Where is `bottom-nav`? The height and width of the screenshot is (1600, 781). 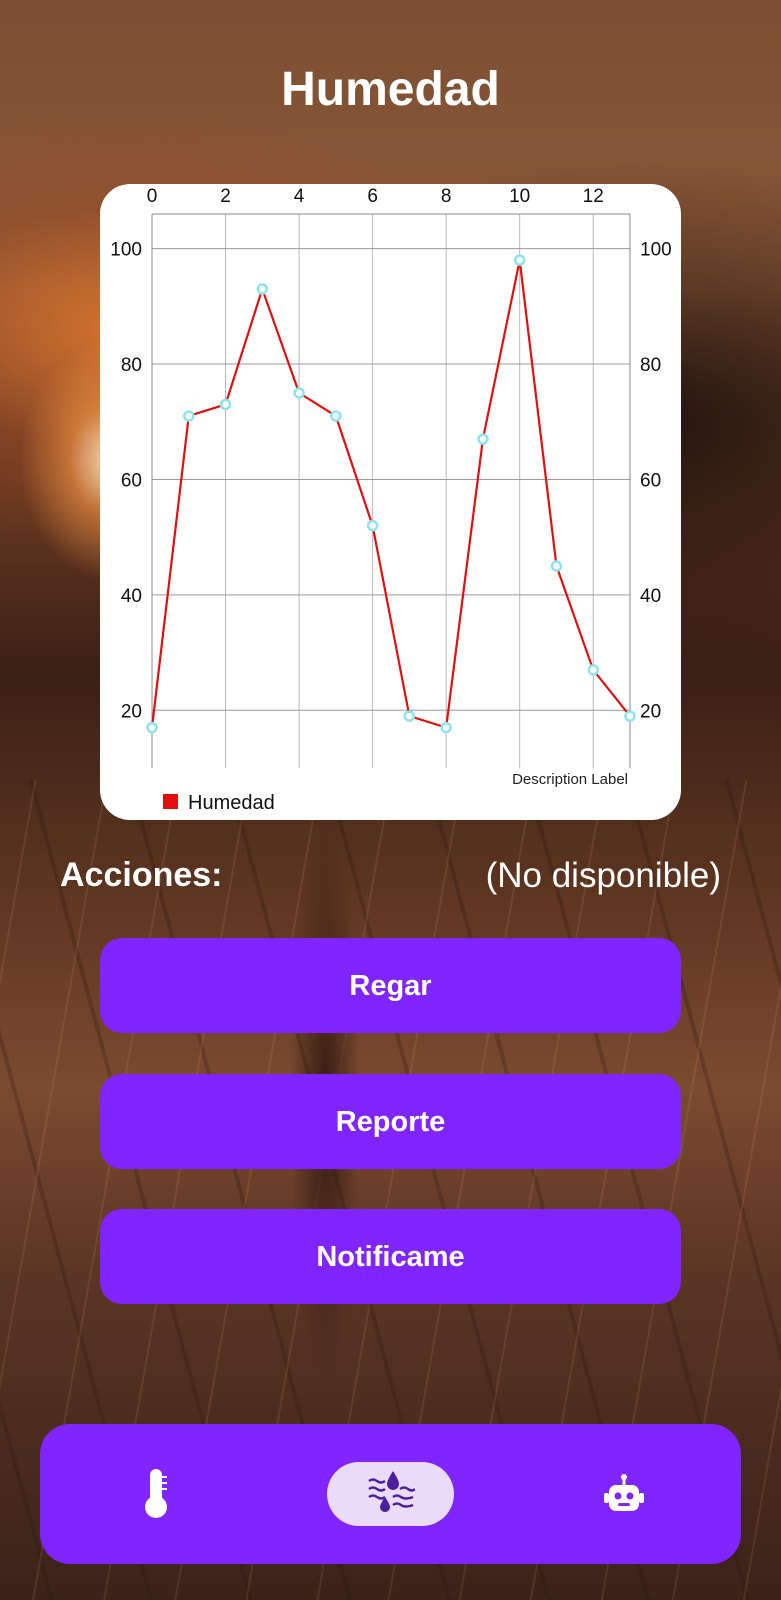 bottom-nav is located at coordinates (390, 1494).